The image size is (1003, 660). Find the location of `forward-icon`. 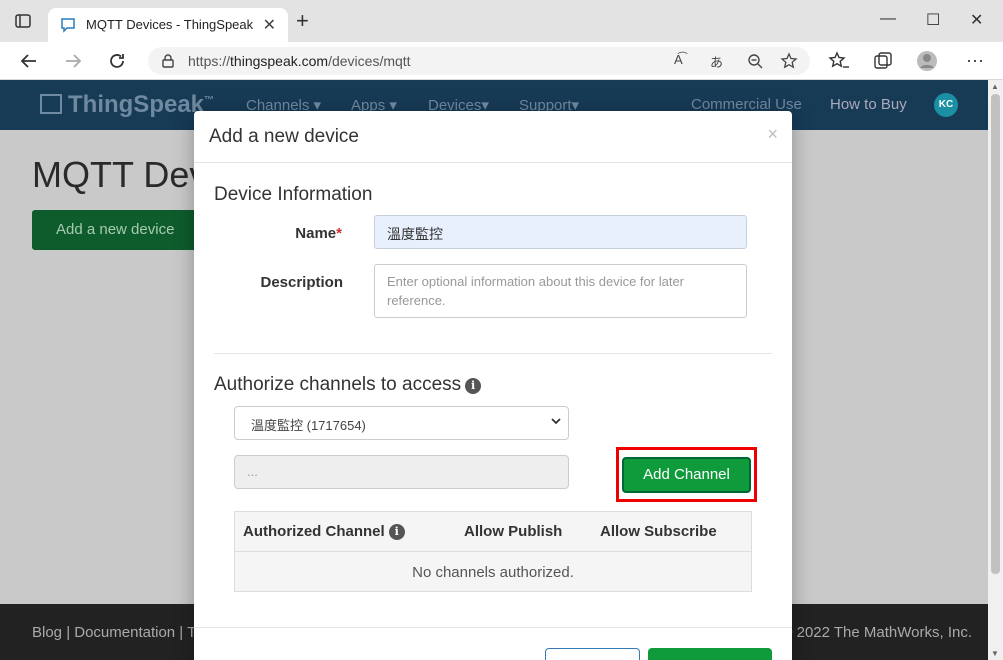

forward-icon is located at coordinates (73, 61).